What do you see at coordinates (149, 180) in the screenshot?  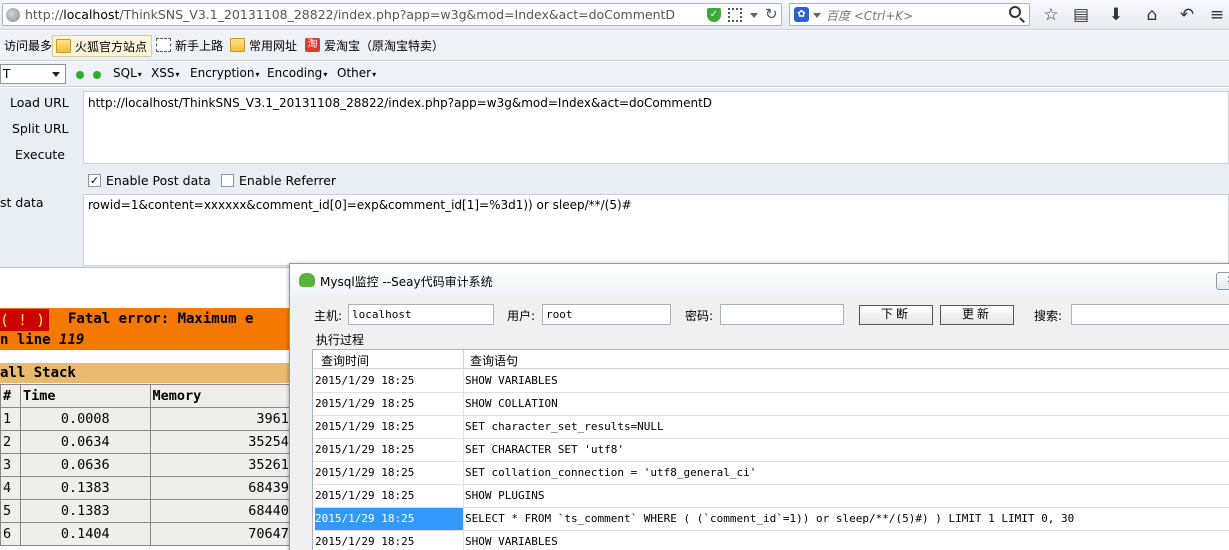 I see `enable-post-checkbox: ✓ Enable Post data` at bounding box center [149, 180].